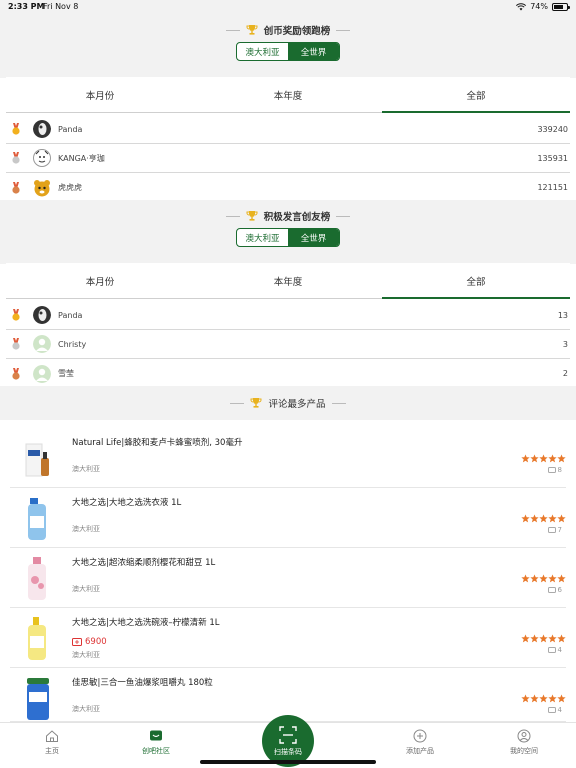  I want to click on status-time: 2:33 PM, so click(26, 6).